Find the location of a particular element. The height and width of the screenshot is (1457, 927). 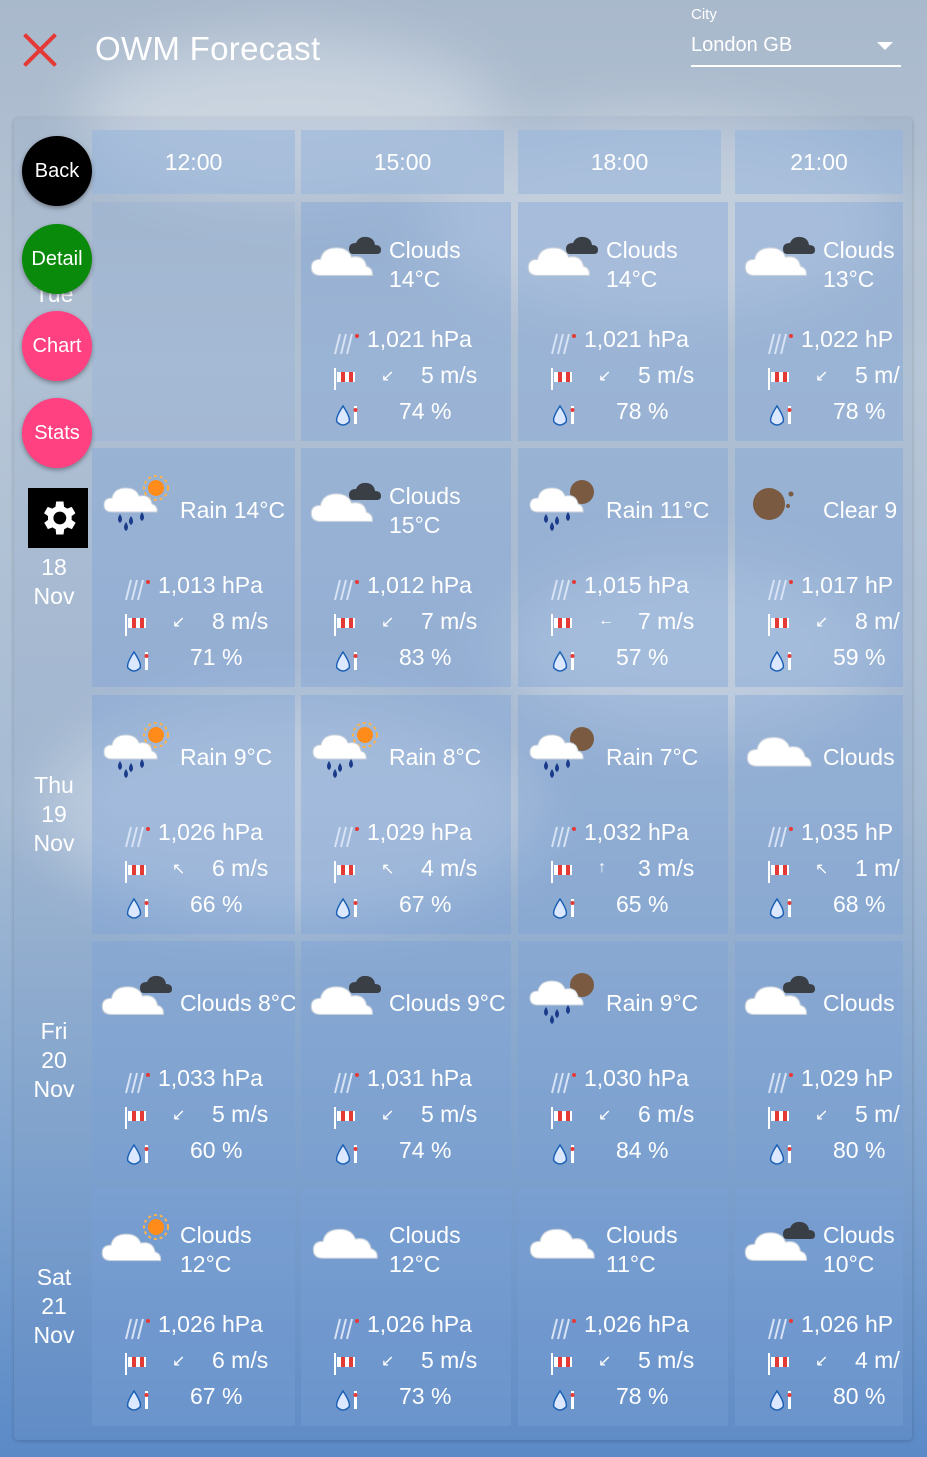

forecast-cell: Clouds 1,029 hP ↙ 5 m/ 80 % is located at coordinates (819, 1060).